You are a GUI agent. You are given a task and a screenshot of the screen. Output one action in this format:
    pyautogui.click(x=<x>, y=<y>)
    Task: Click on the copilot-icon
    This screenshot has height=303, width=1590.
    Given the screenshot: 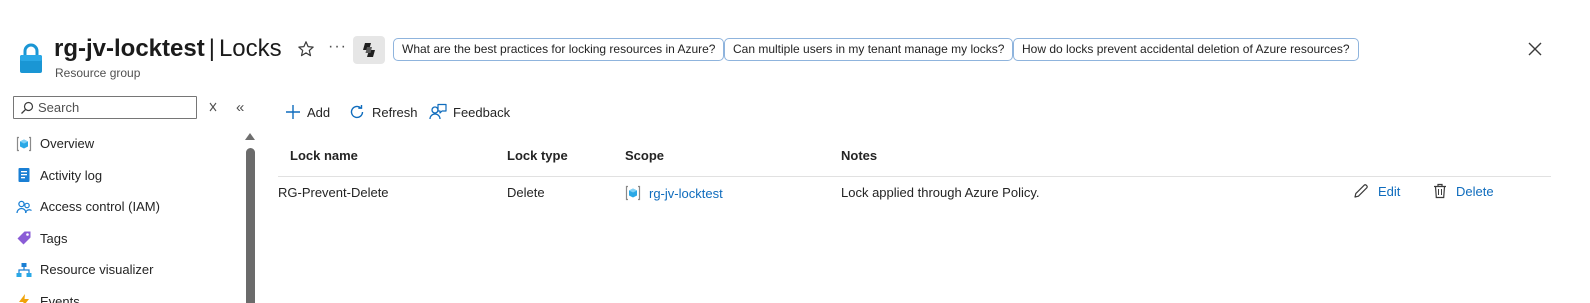 What is the action you would take?
    pyautogui.click(x=369, y=50)
    